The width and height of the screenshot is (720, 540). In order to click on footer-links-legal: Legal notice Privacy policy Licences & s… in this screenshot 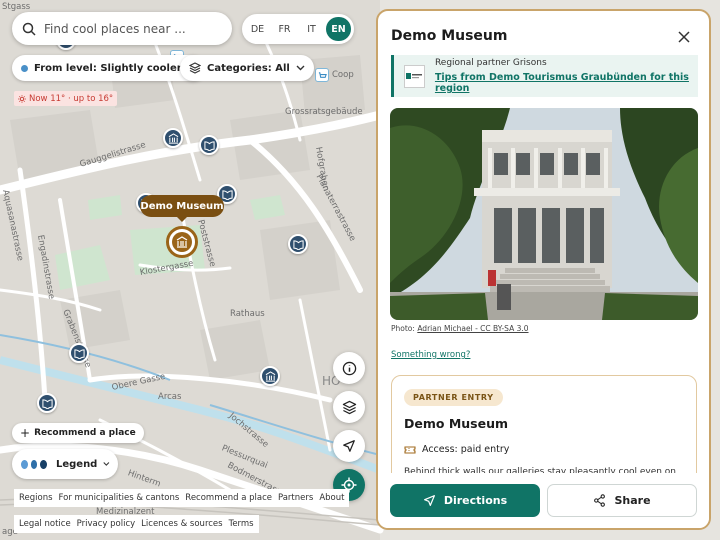, I will do `click(136, 524)`.